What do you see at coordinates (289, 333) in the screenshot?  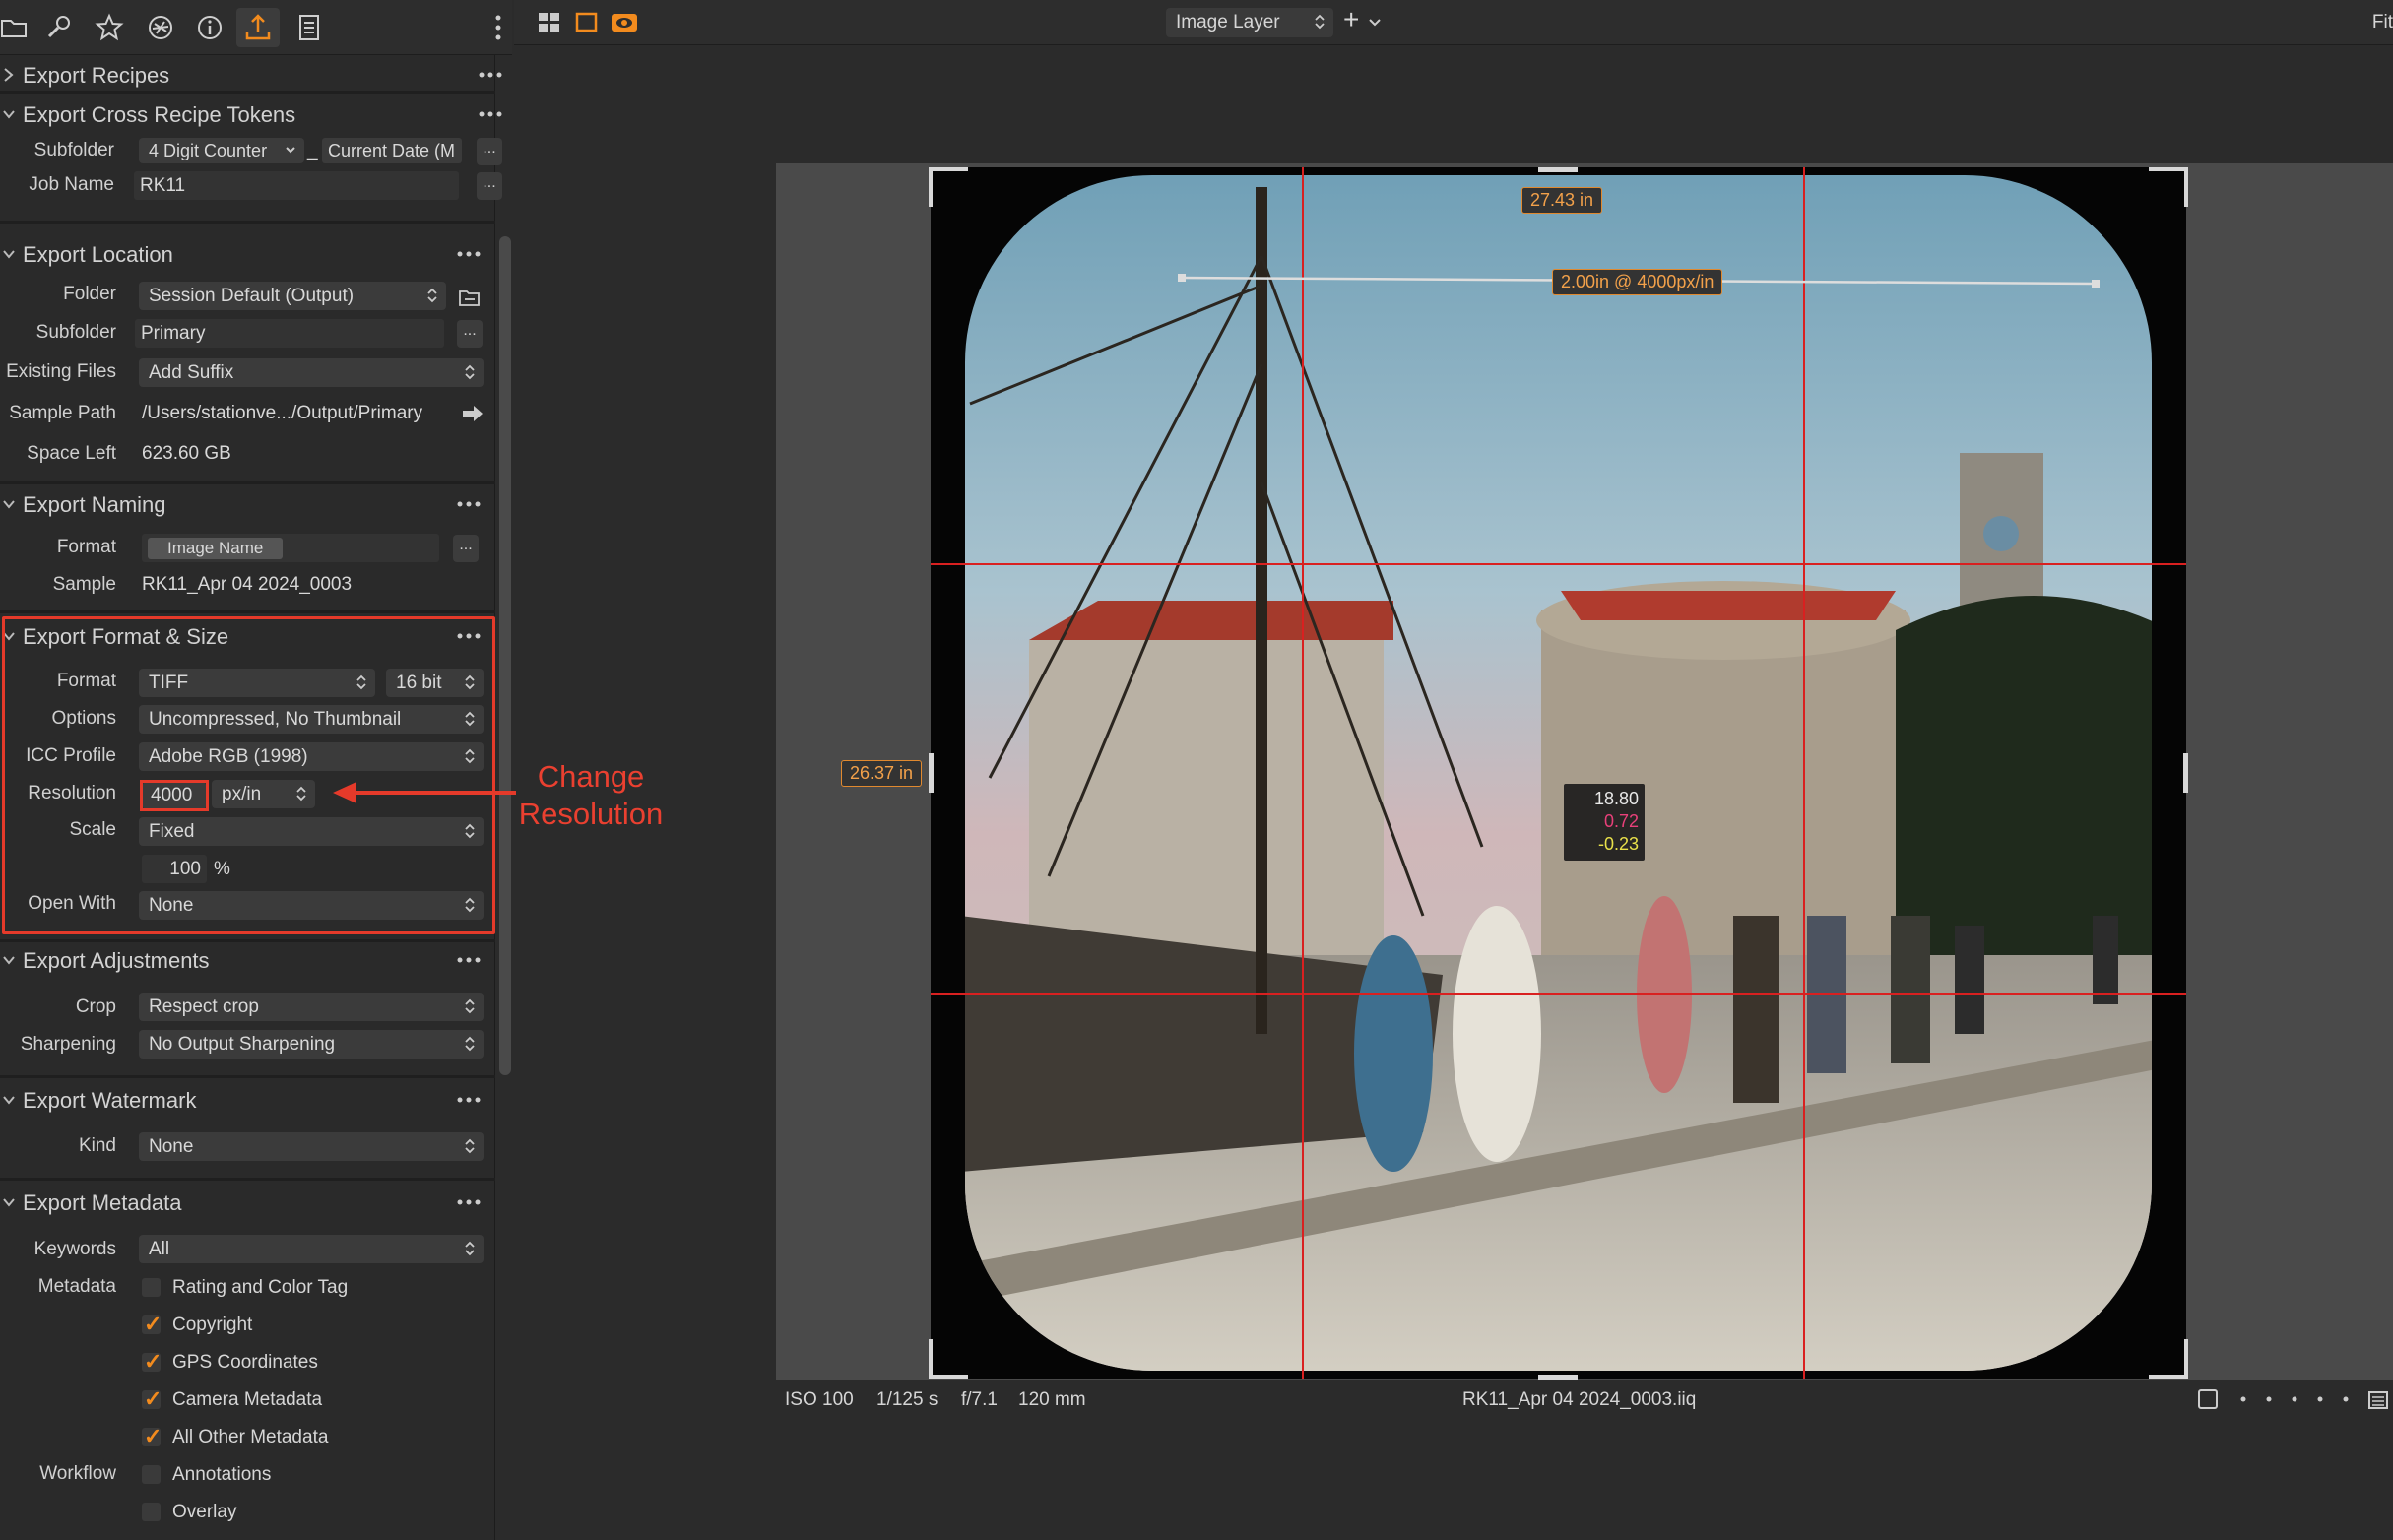 I see `location-subfolder-input: Primary` at bounding box center [289, 333].